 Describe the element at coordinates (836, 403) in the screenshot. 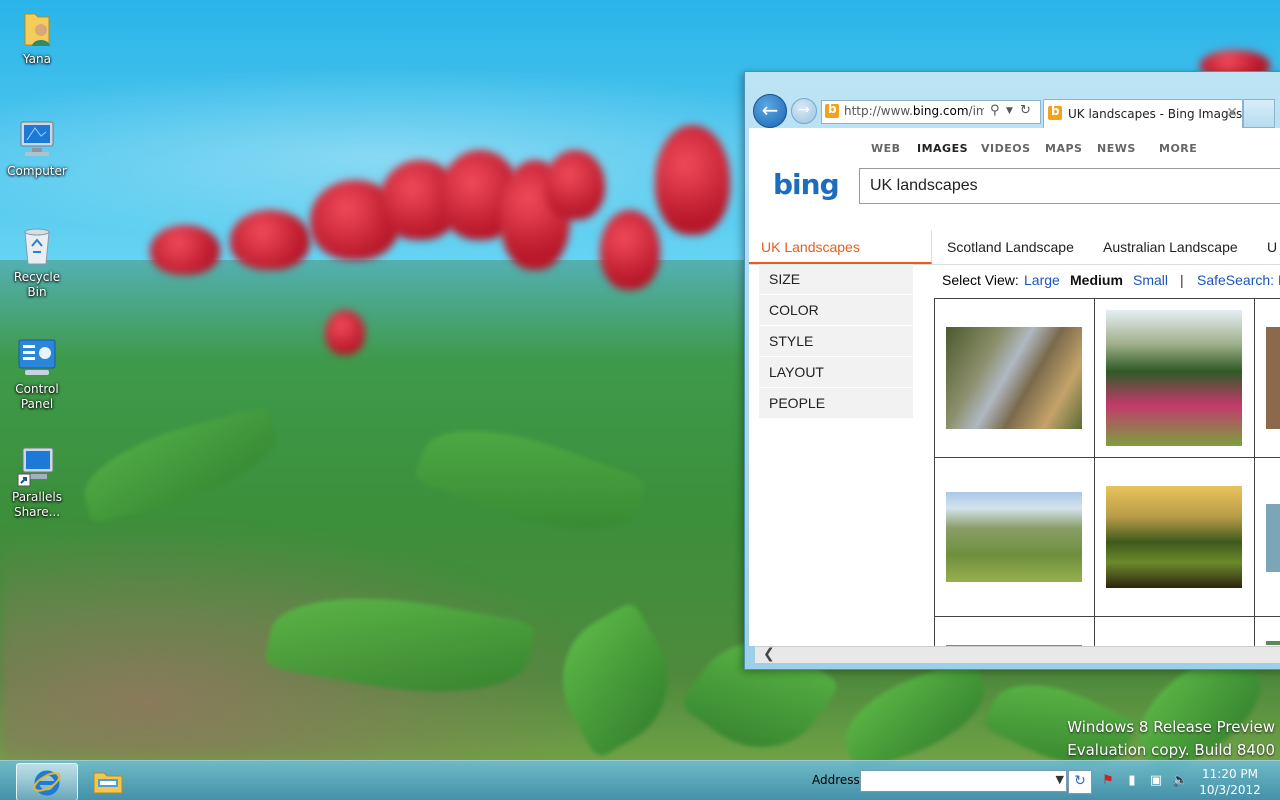

I see `filter-people: PEOPLE` at that location.